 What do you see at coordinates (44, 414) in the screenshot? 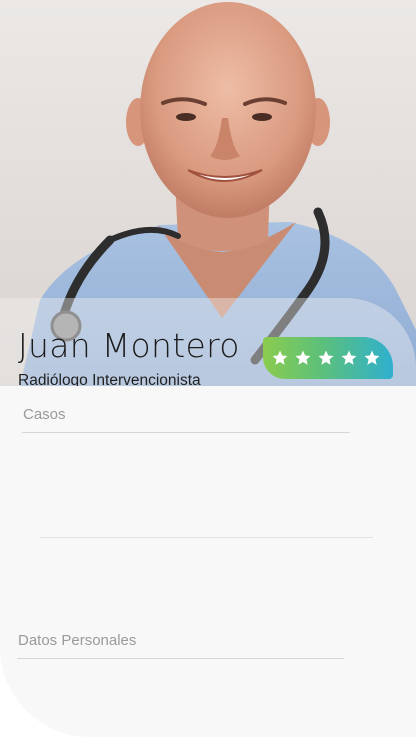
I see `cases-section-label: Casos` at bounding box center [44, 414].